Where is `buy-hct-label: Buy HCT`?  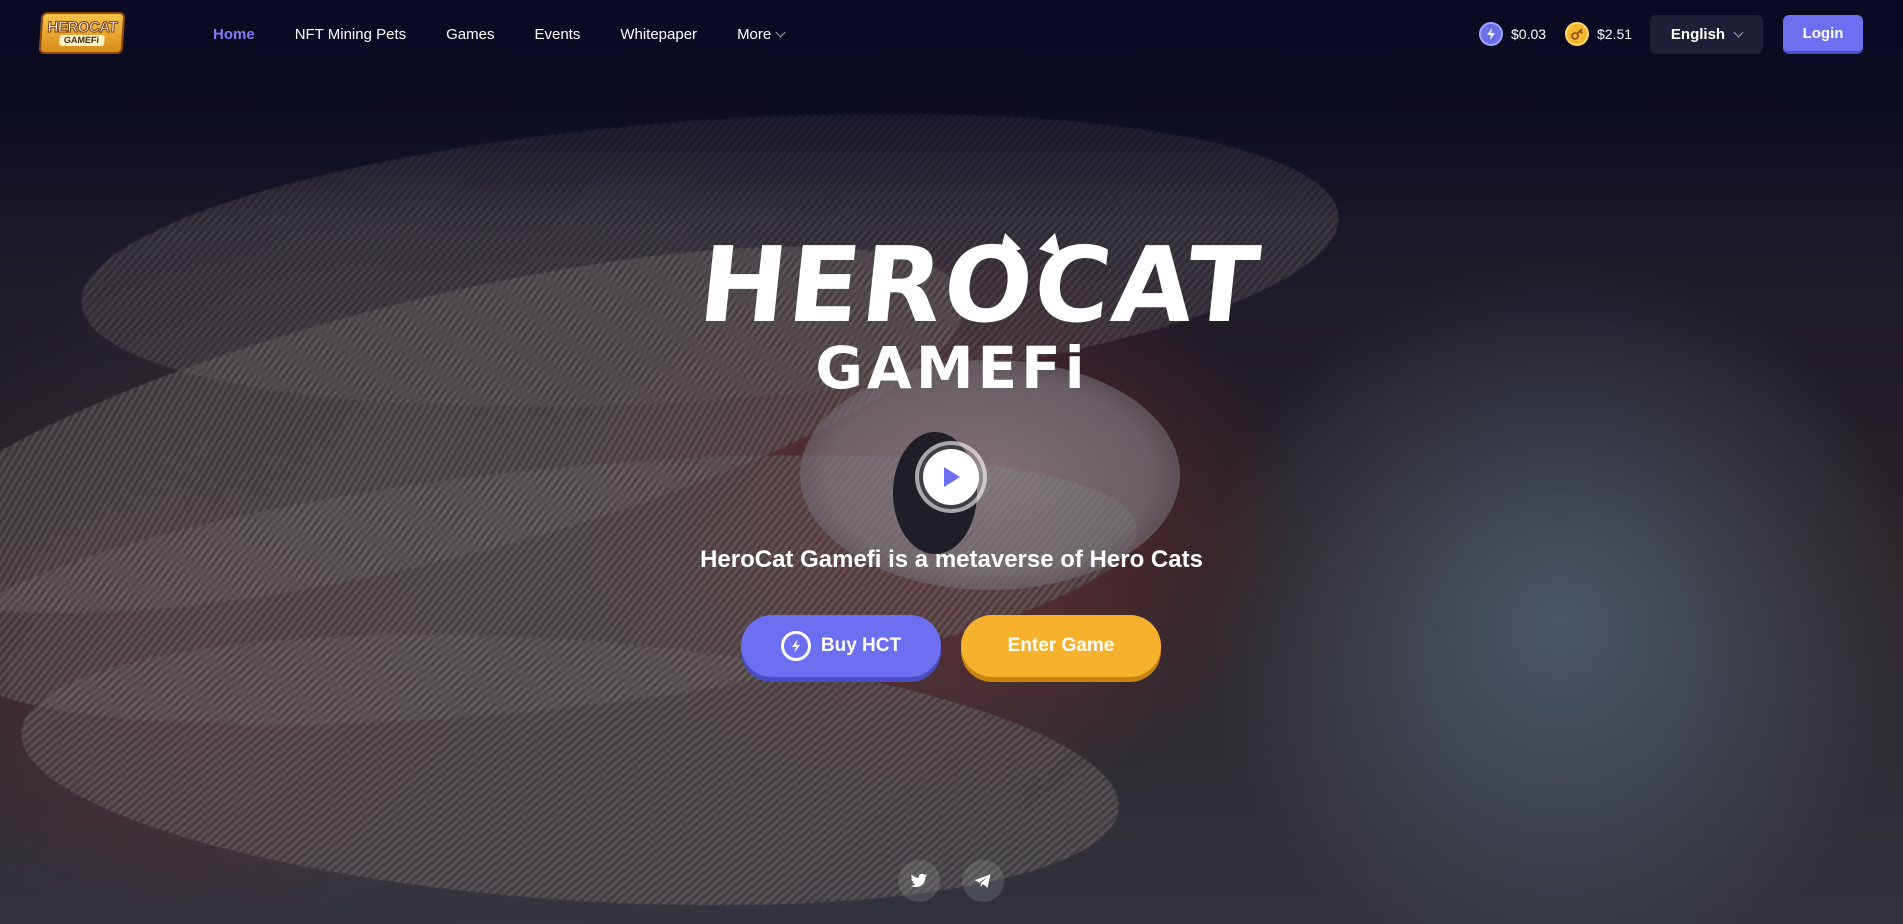
buy-hct-label: Buy HCT is located at coordinates (861, 645).